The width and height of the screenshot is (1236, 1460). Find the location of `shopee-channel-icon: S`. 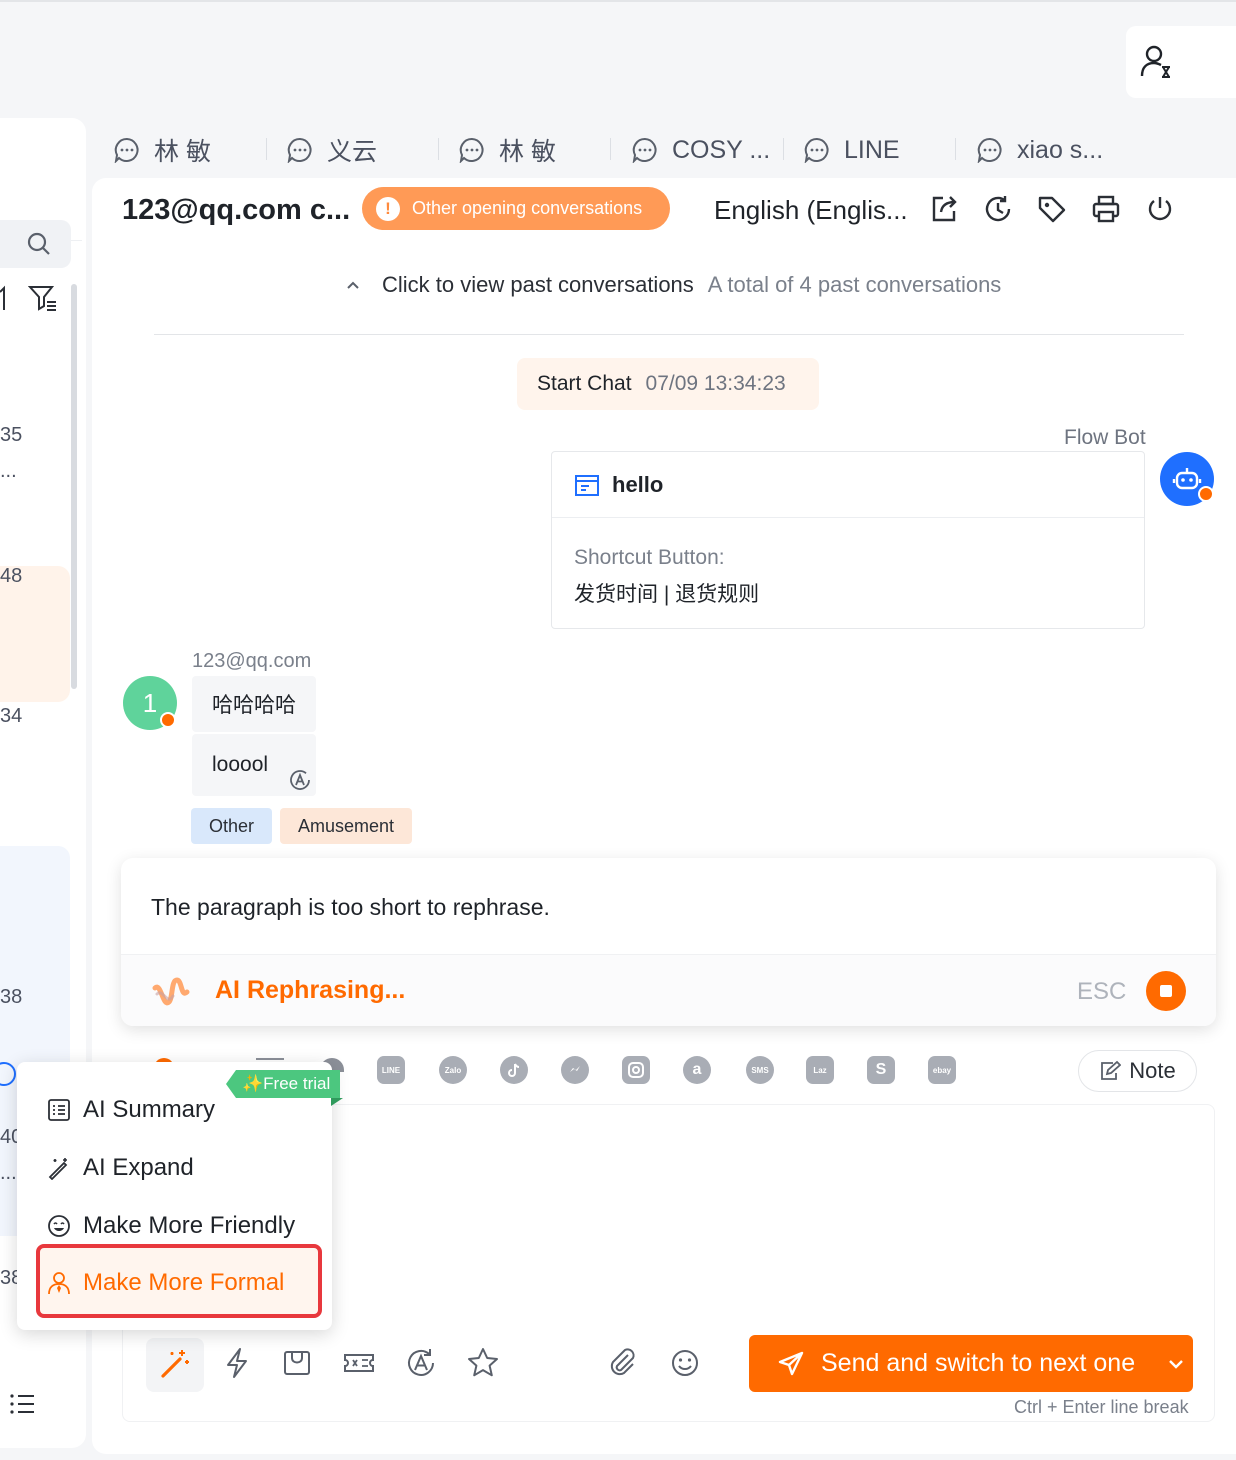

shopee-channel-icon: S is located at coordinates (881, 1070).